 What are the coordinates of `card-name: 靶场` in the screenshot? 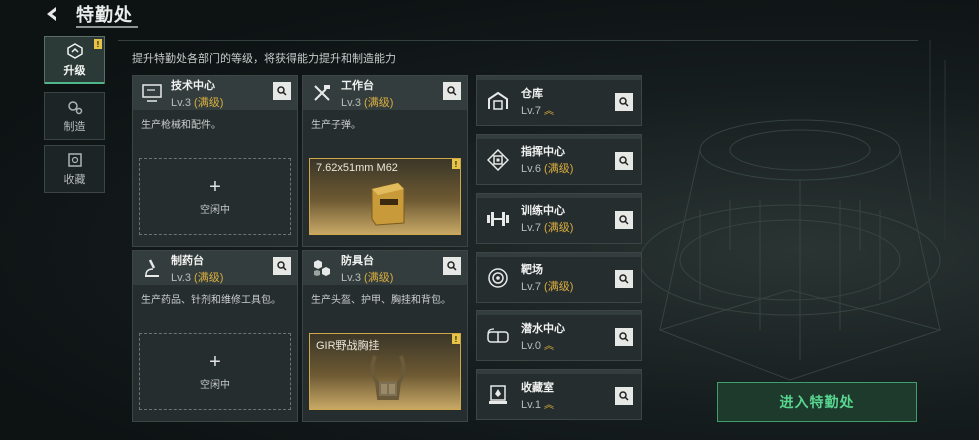 It's located at (532, 270).